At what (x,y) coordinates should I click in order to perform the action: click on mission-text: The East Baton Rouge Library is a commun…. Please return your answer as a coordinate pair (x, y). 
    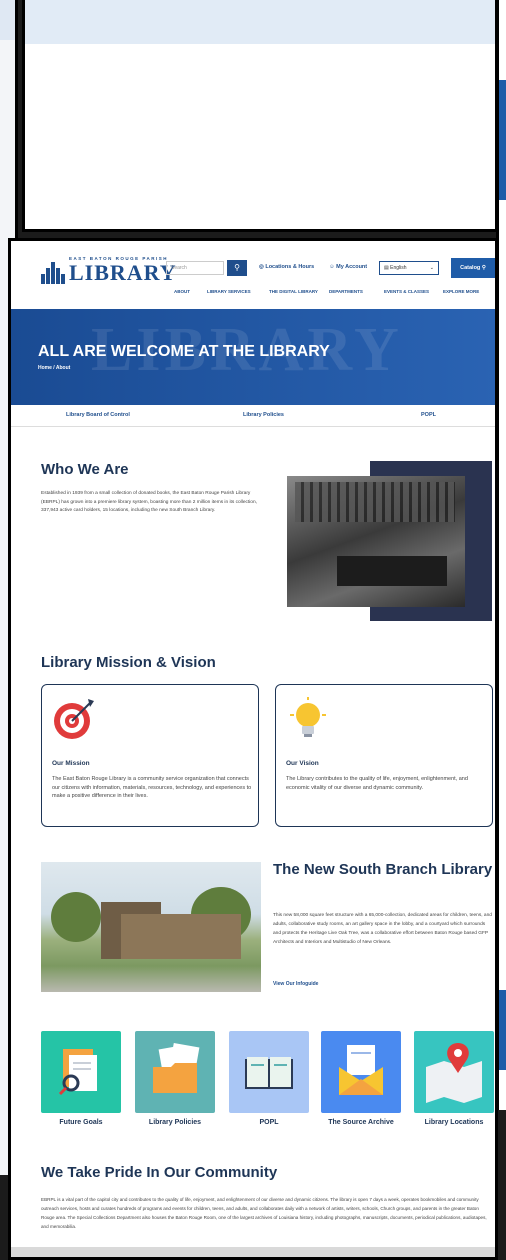
    Looking at the image, I should click on (152, 787).